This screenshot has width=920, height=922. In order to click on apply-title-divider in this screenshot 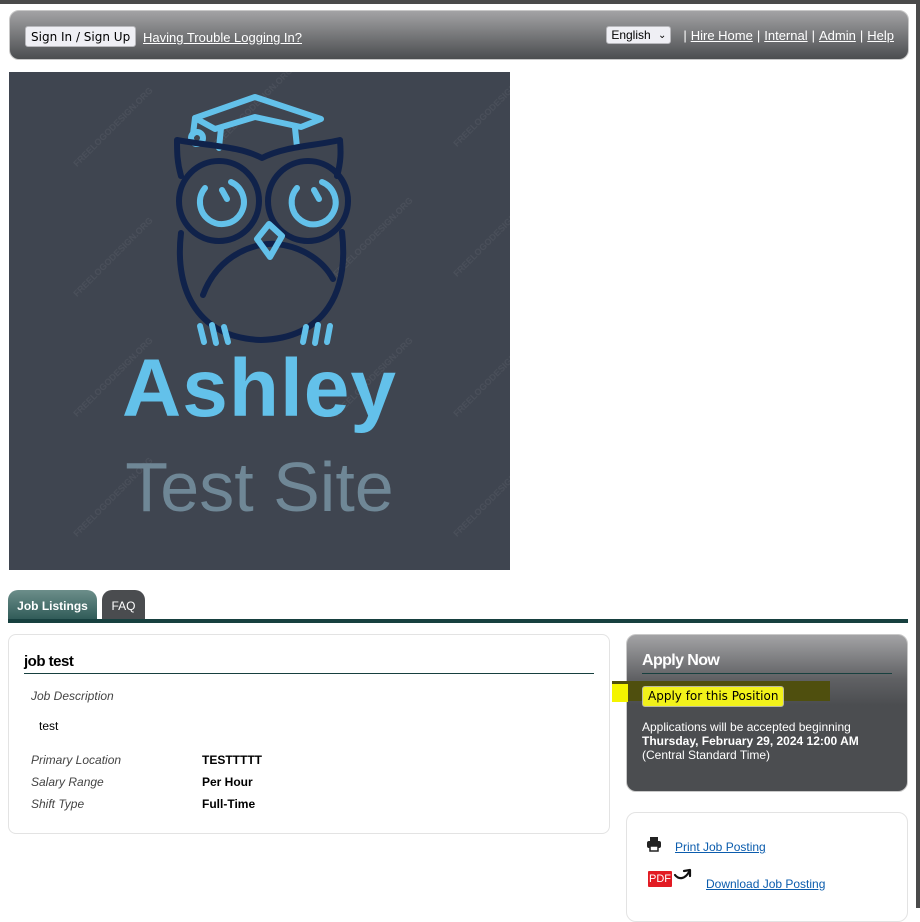, I will do `click(767, 673)`.